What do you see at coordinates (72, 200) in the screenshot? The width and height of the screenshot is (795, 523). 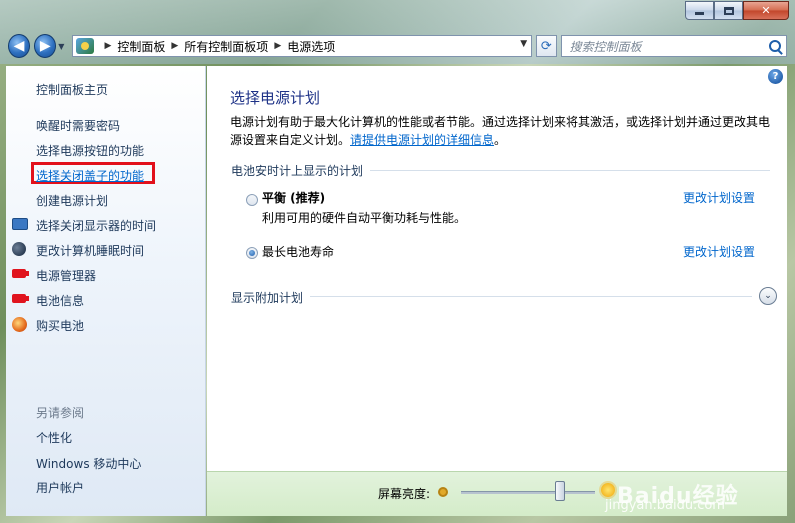 I see `sidebar-item-create-plan: 创建电源计划` at bounding box center [72, 200].